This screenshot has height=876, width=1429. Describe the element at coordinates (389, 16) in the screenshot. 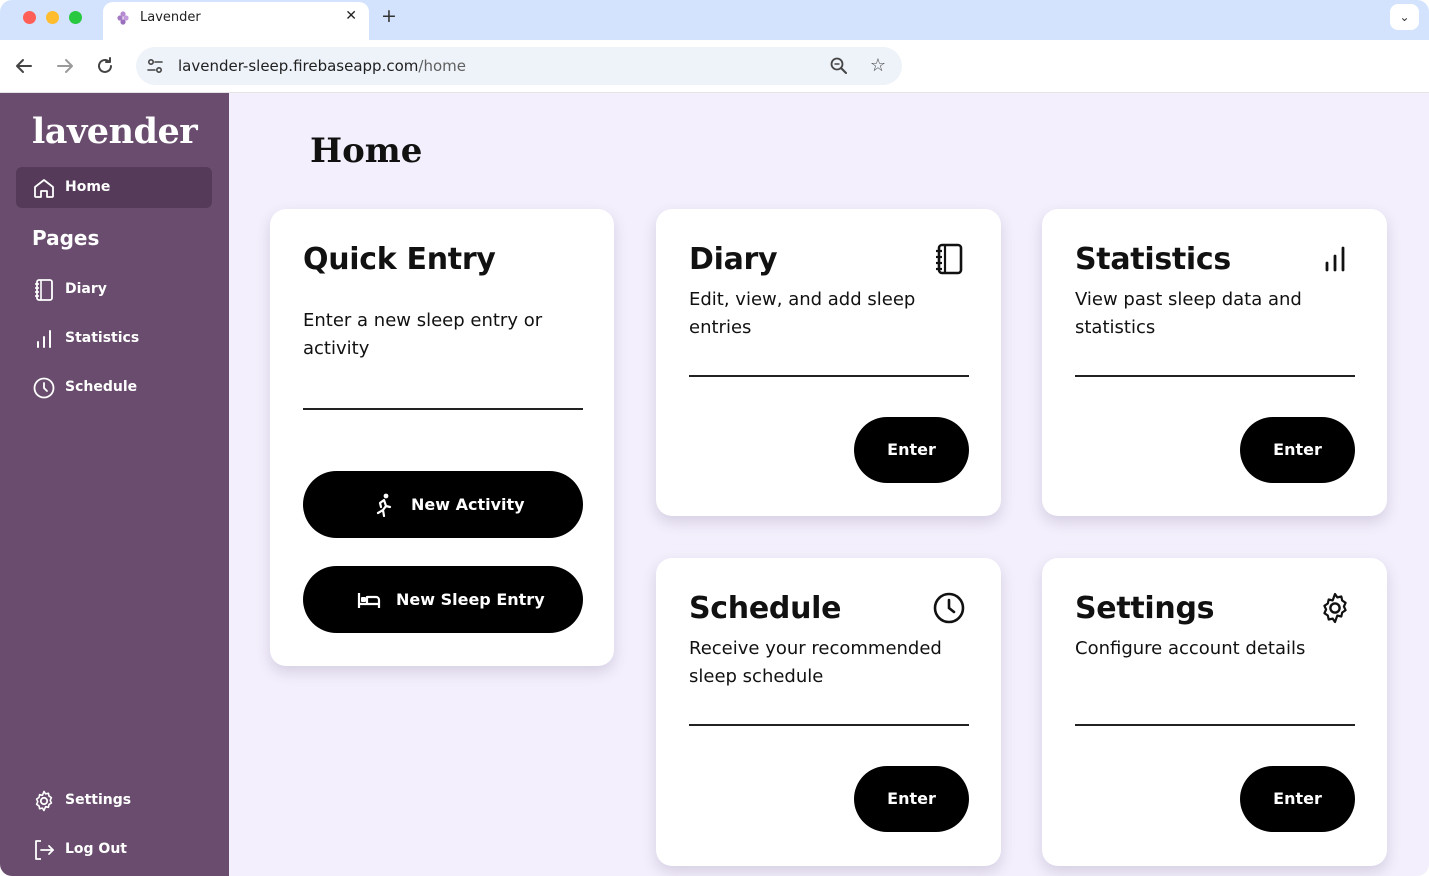

I see `new-tab-button: +` at that location.